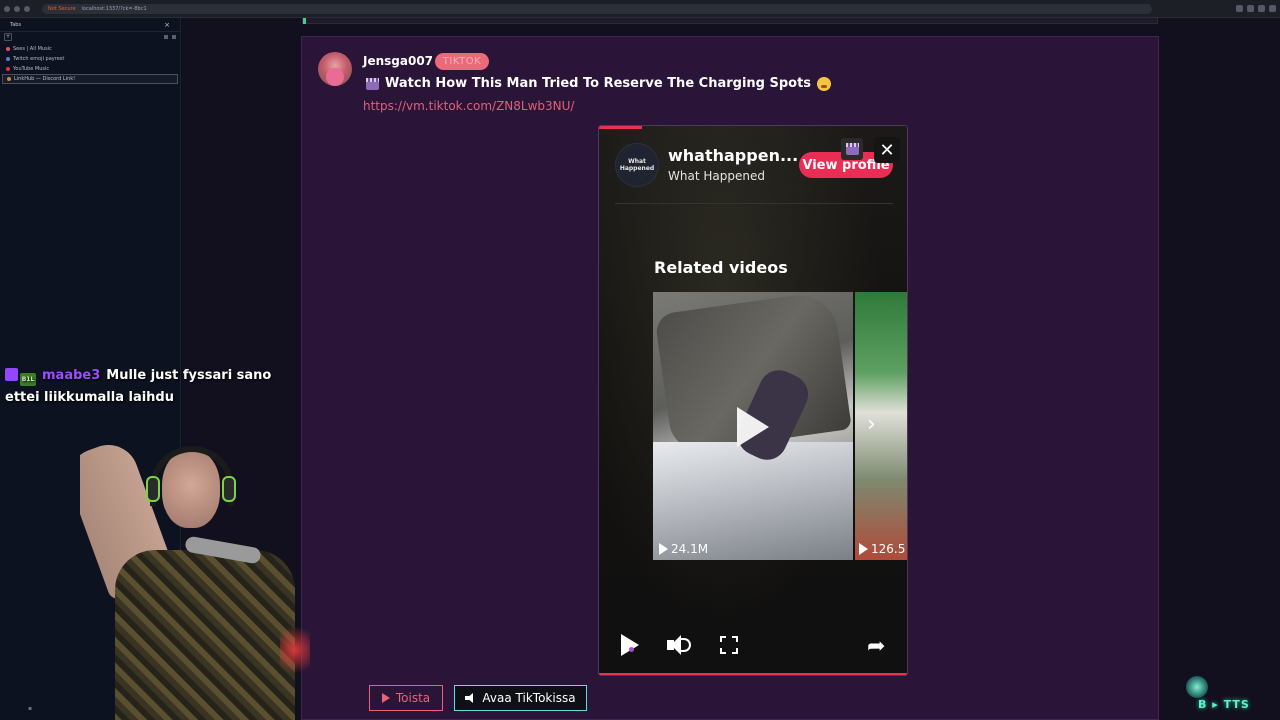  I want to click on open-in-tiktok-button: Avaa TikTokissa, so click(520, 698).